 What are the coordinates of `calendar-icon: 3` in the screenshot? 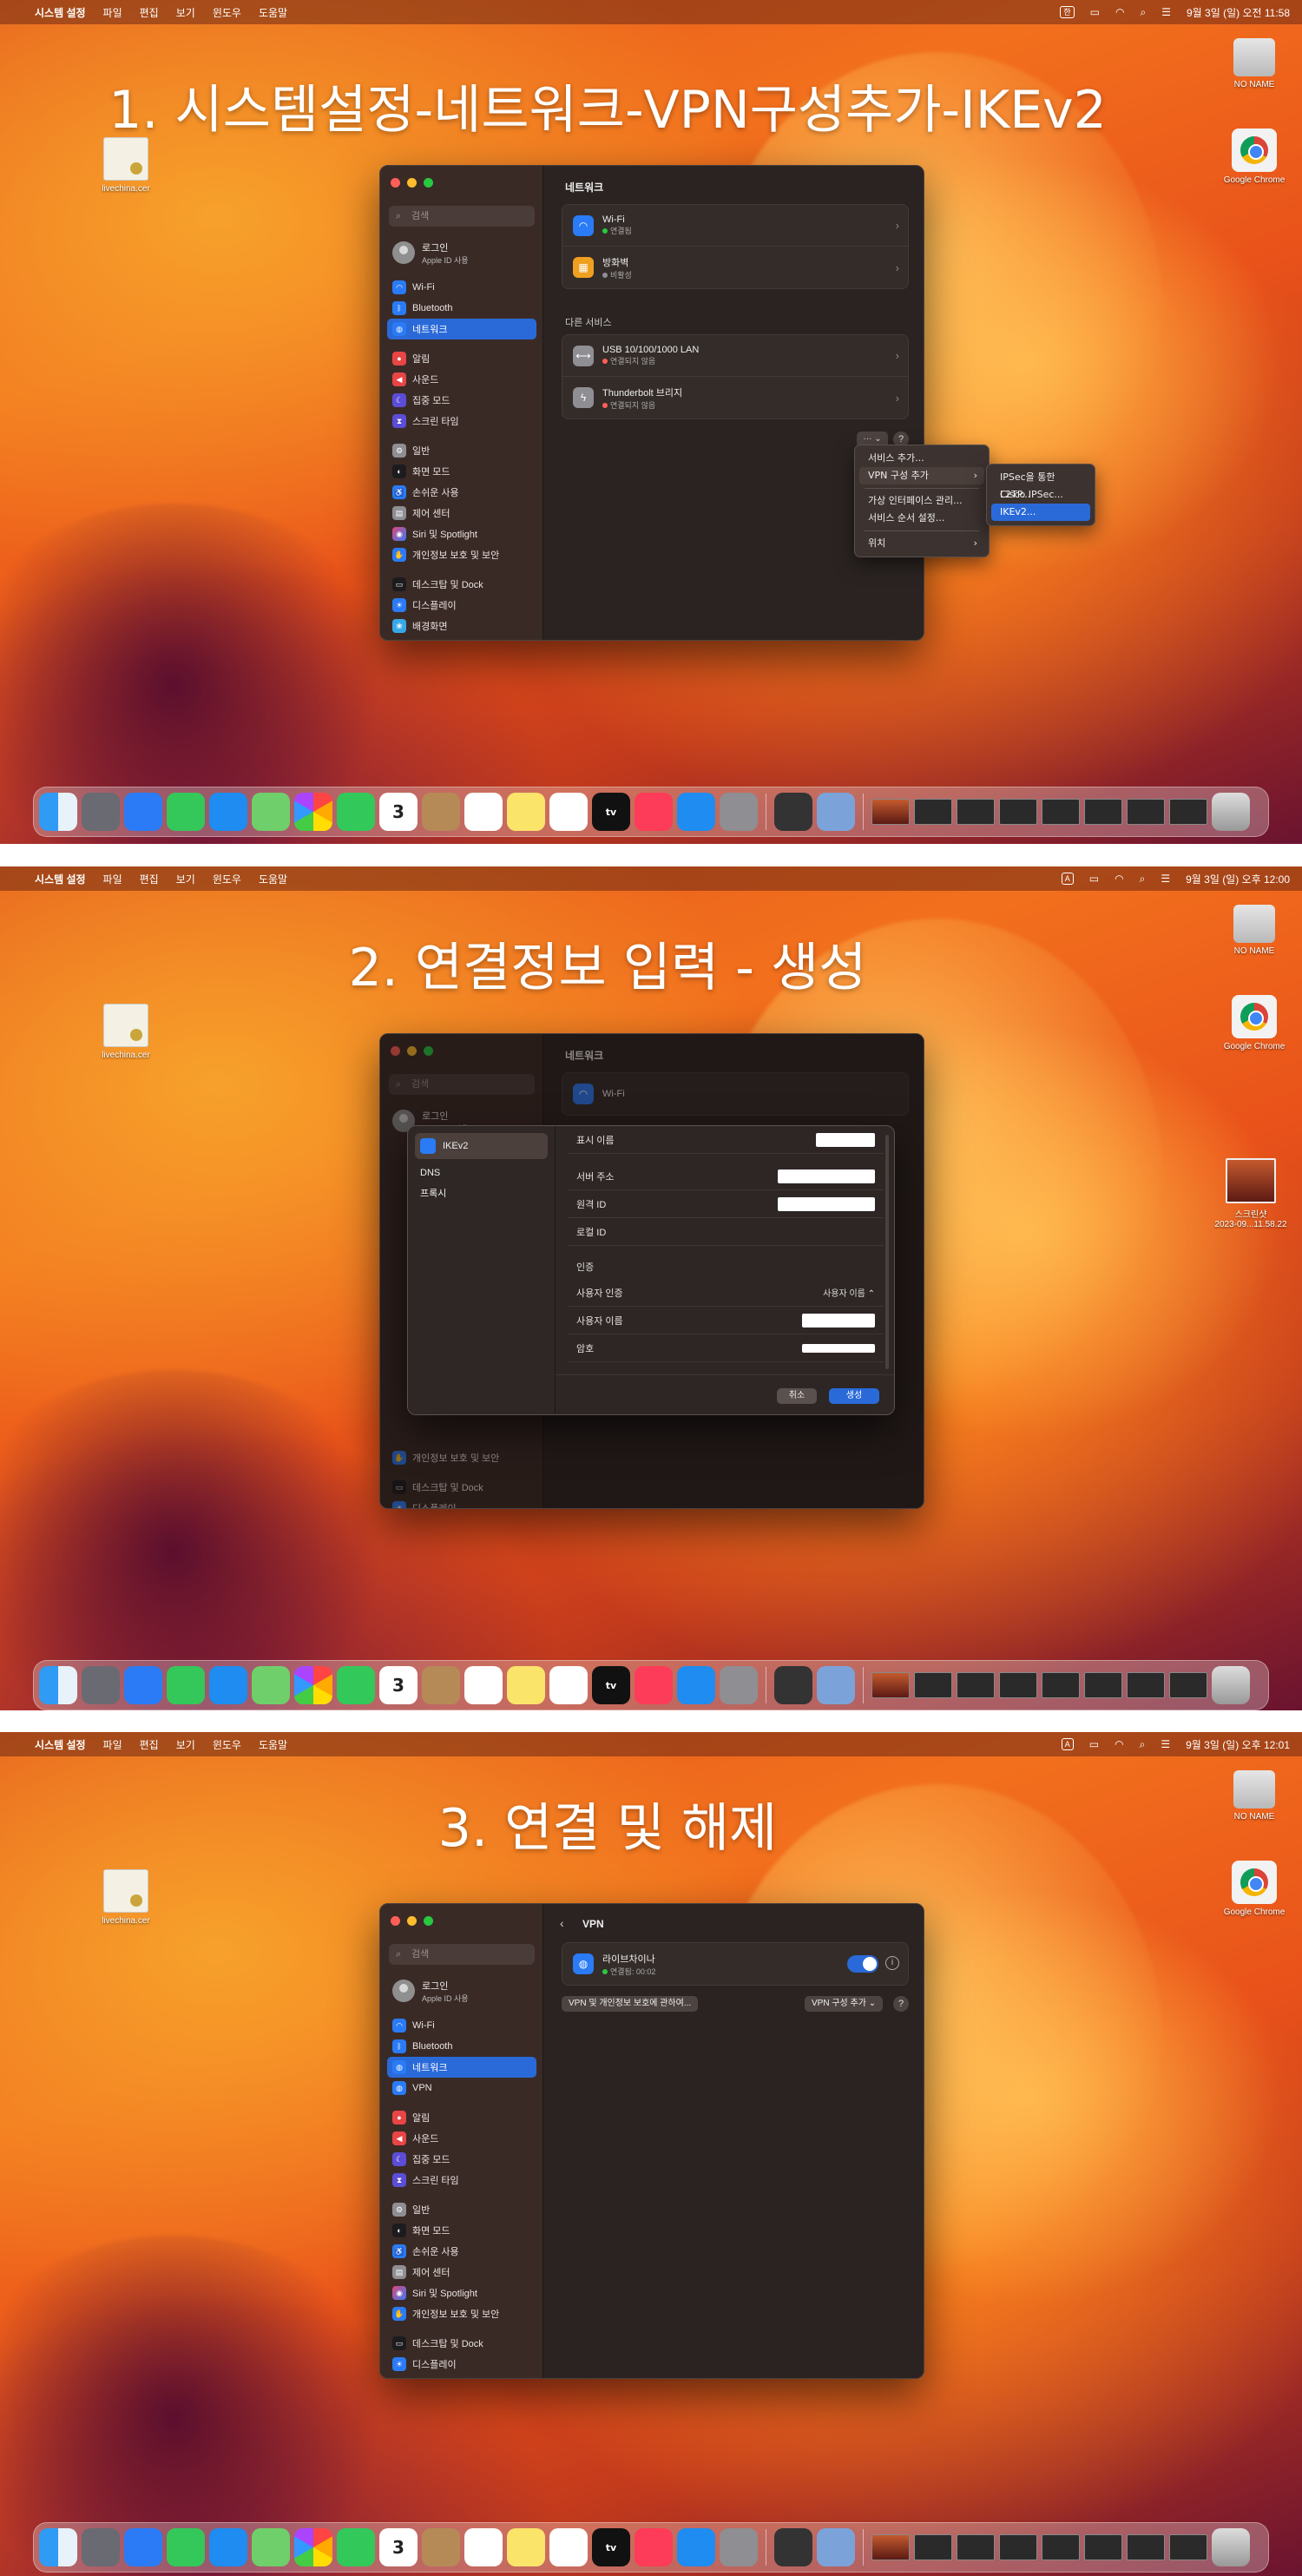 It's located at (398, 2547).